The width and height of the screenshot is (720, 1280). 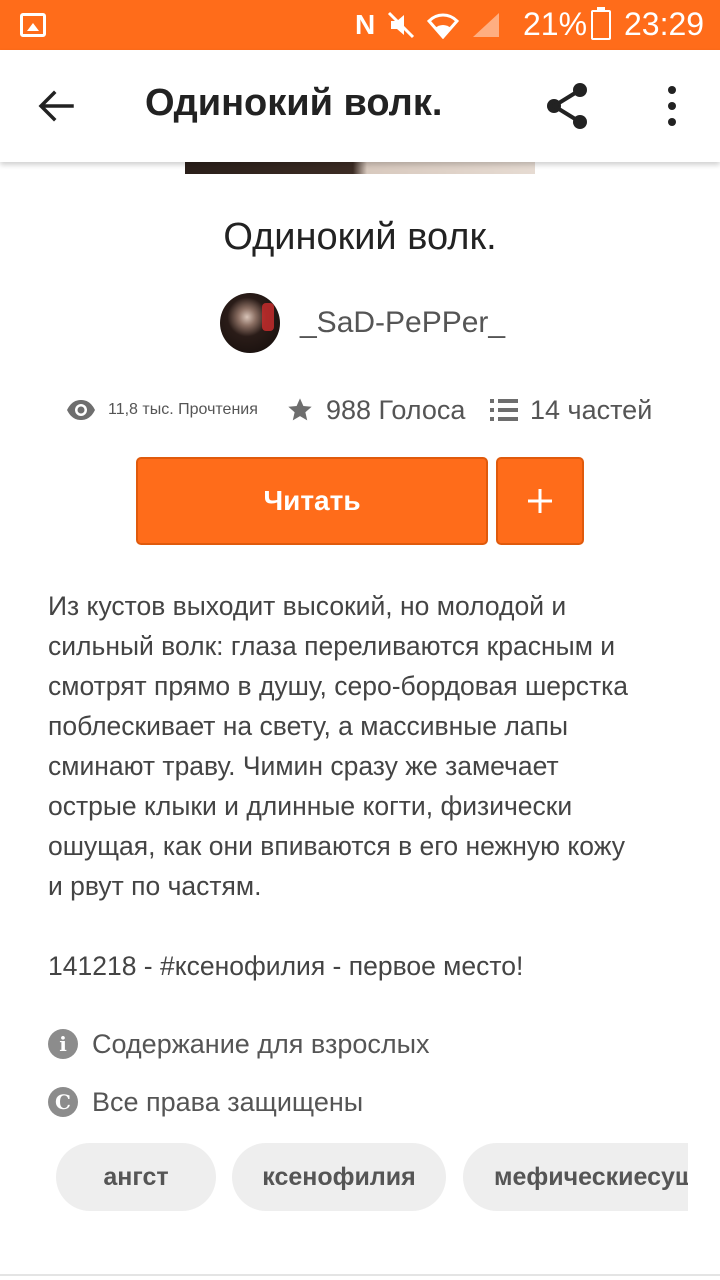 I want to click on tag-list: ангст ксенофилия мефическиесущ, so click(x=372, y=1177).